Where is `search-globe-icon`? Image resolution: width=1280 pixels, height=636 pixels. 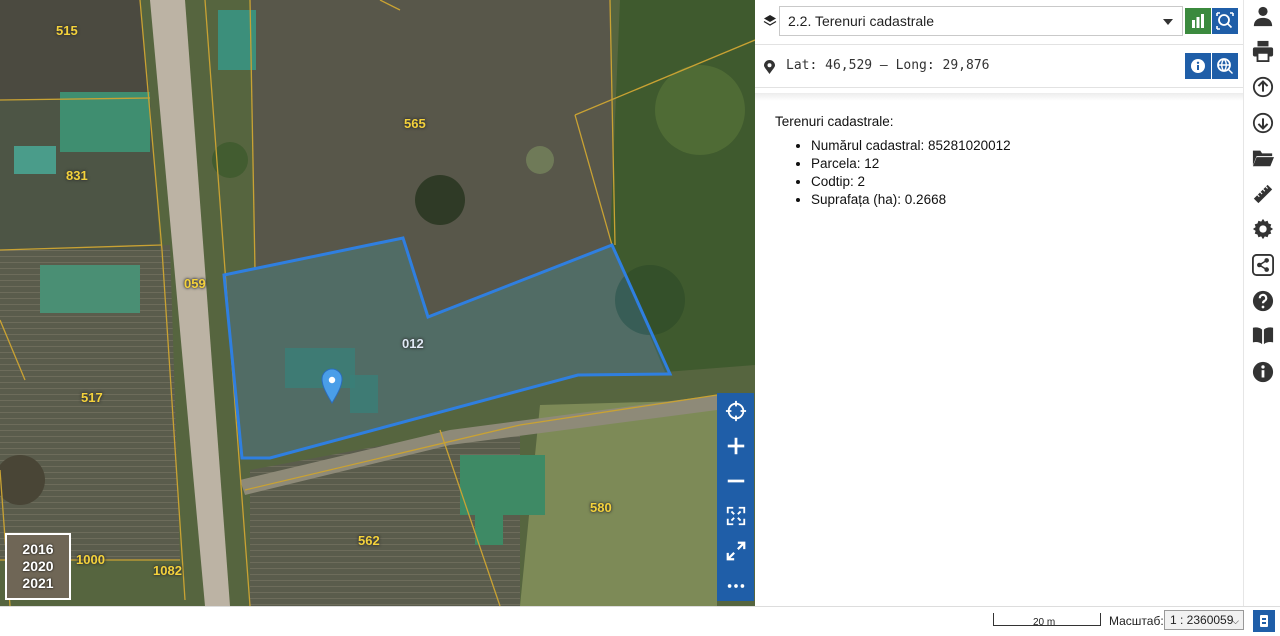
search-globe-icon is located at coordinates (1225, 66).